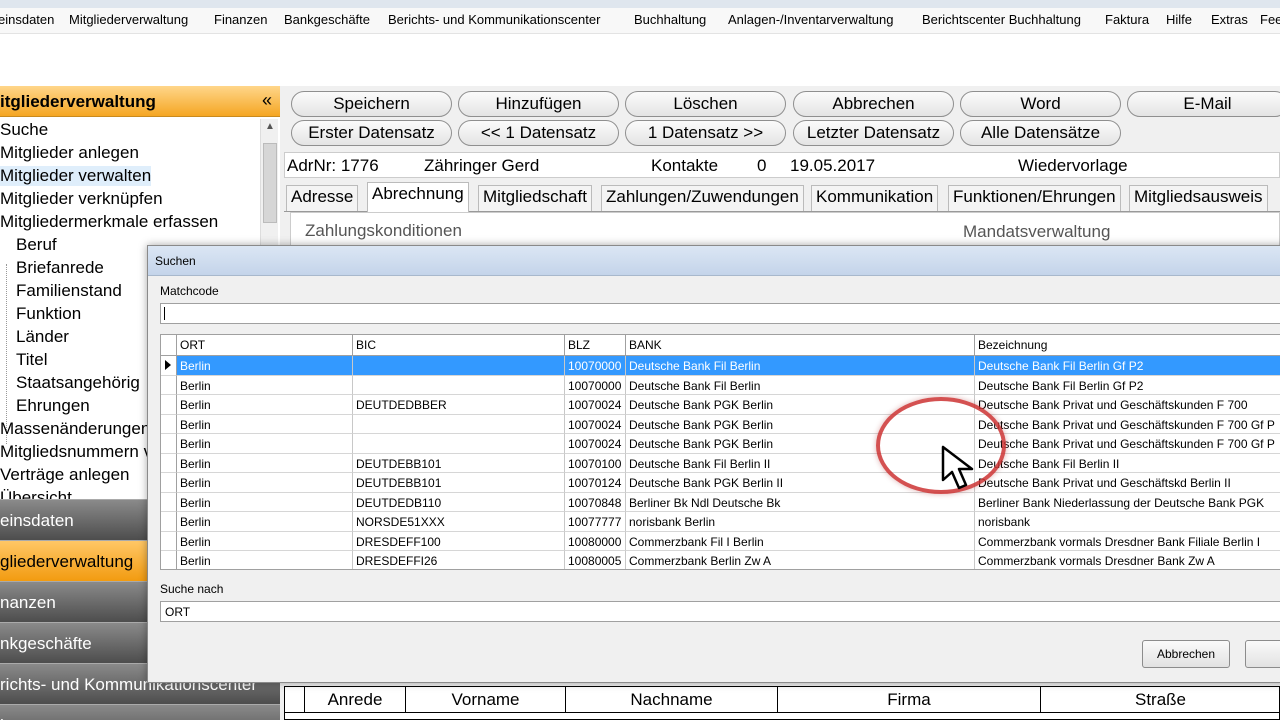  What do you see at coordinates (1127, 463) in the screenshot?
I see `table-cell: Deutsche Bank Fil Berlin II` at bounding box center [1127, 463].